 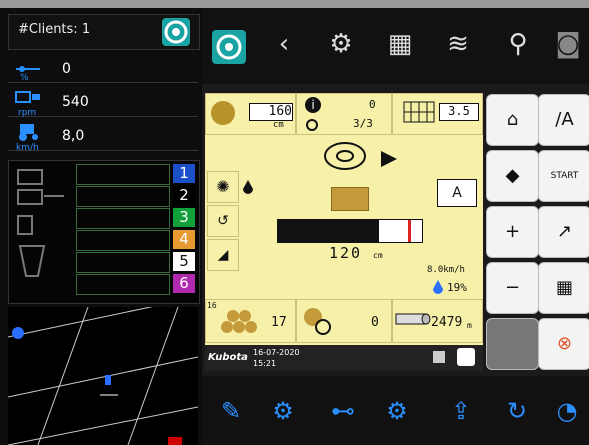 What do you see at coordinates (103, 376) in the screenshot?
I see `field-map` at bounding box center [103, 376].